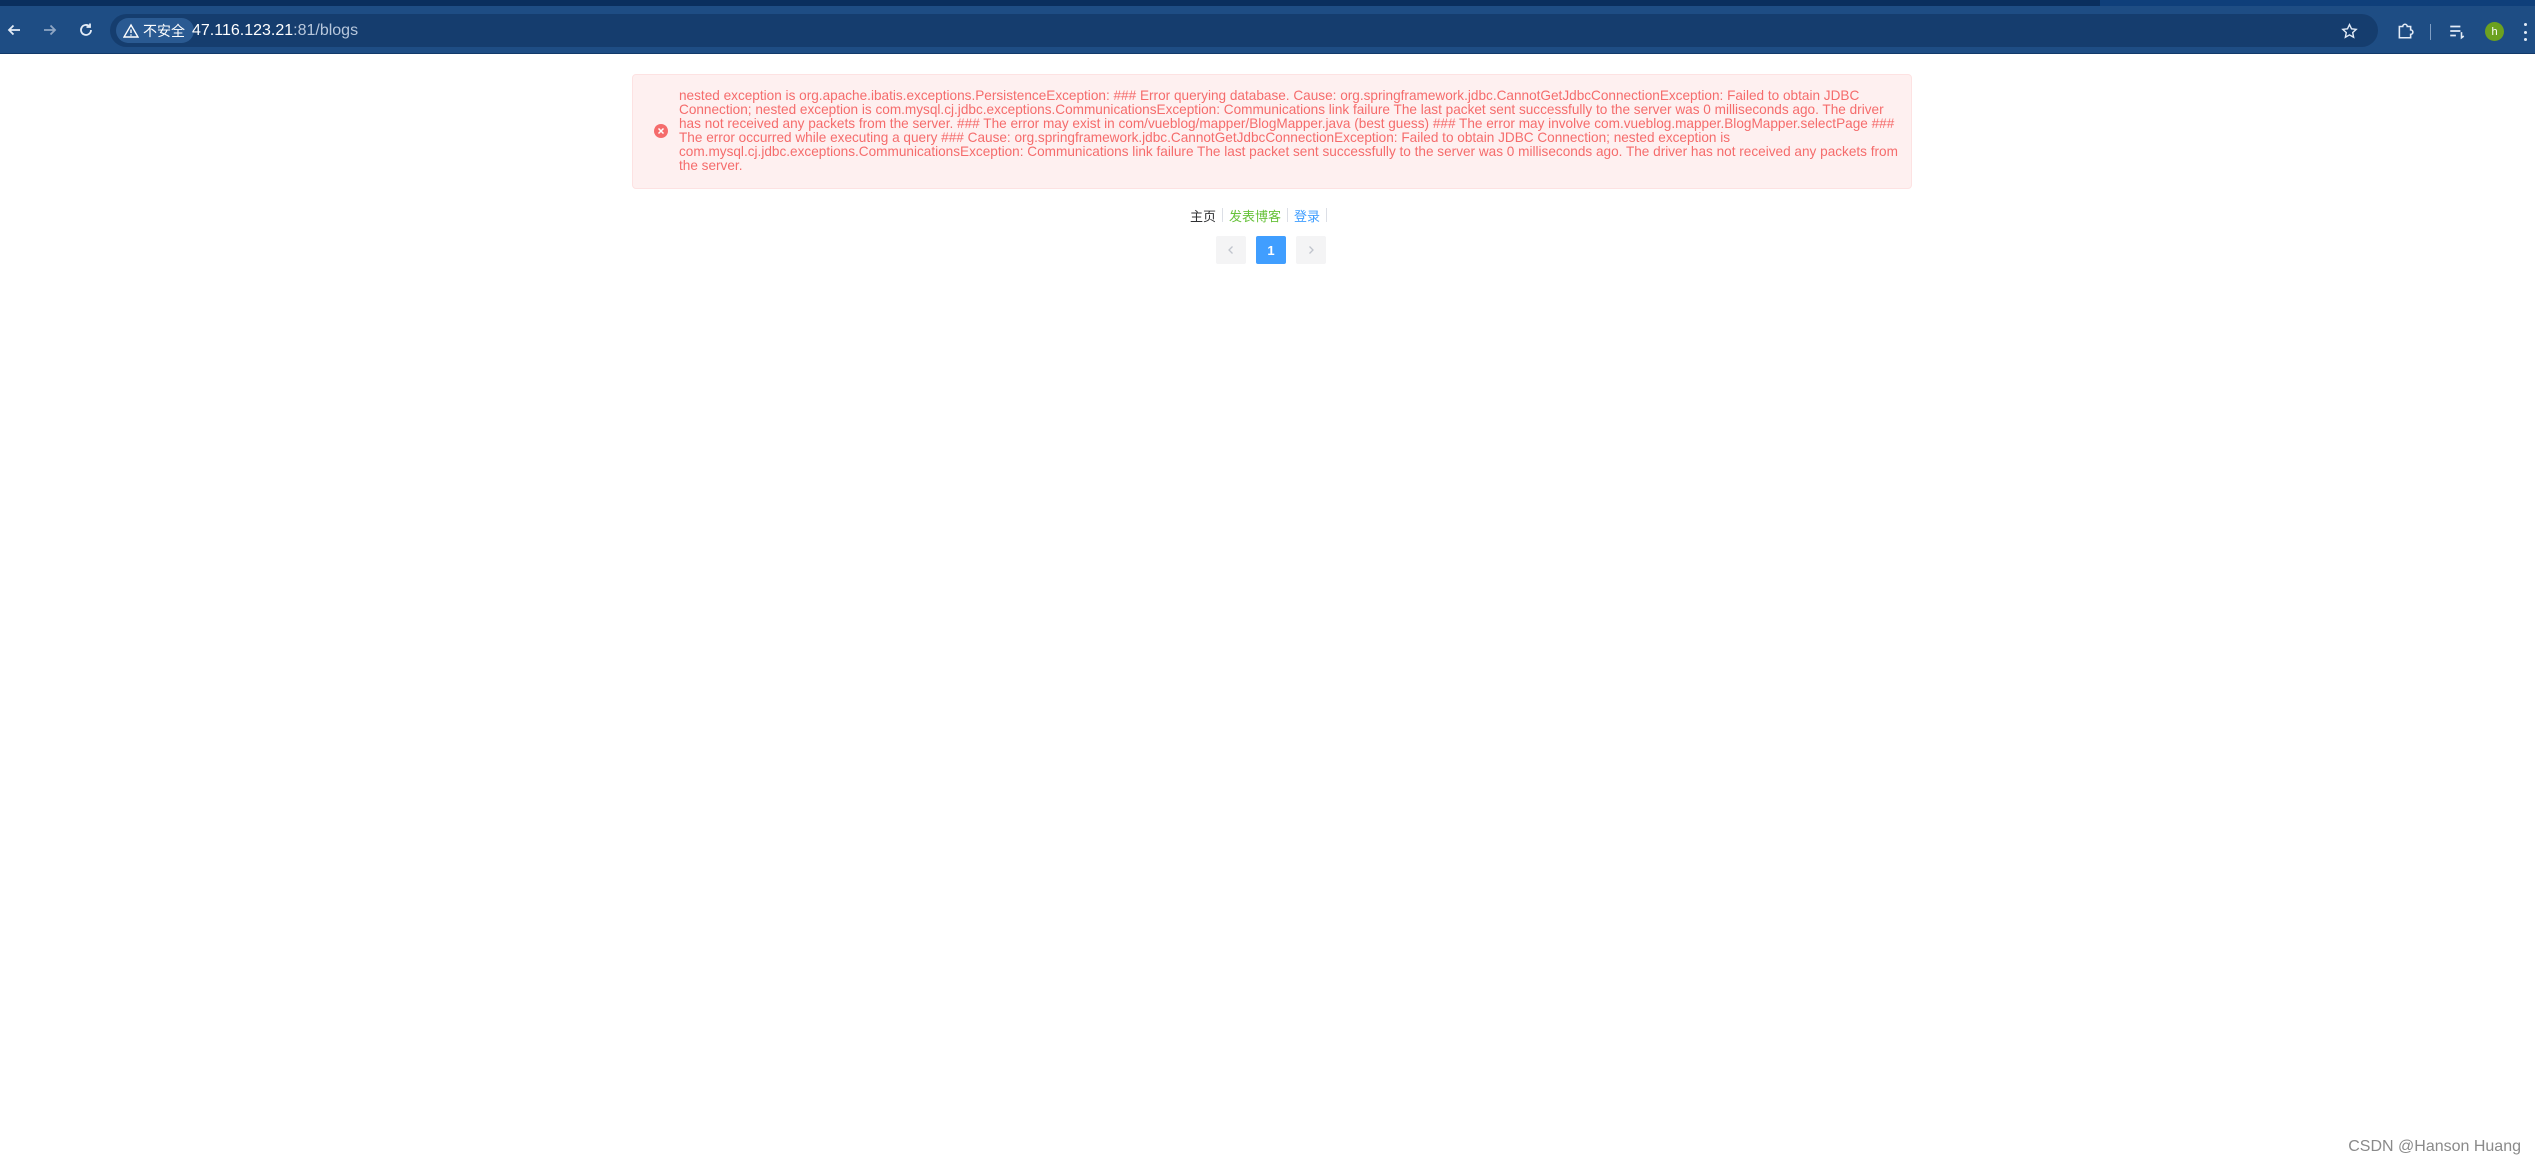 The image size is (2535, 1168). I want to click on next-page-button, so click(1311, 250).